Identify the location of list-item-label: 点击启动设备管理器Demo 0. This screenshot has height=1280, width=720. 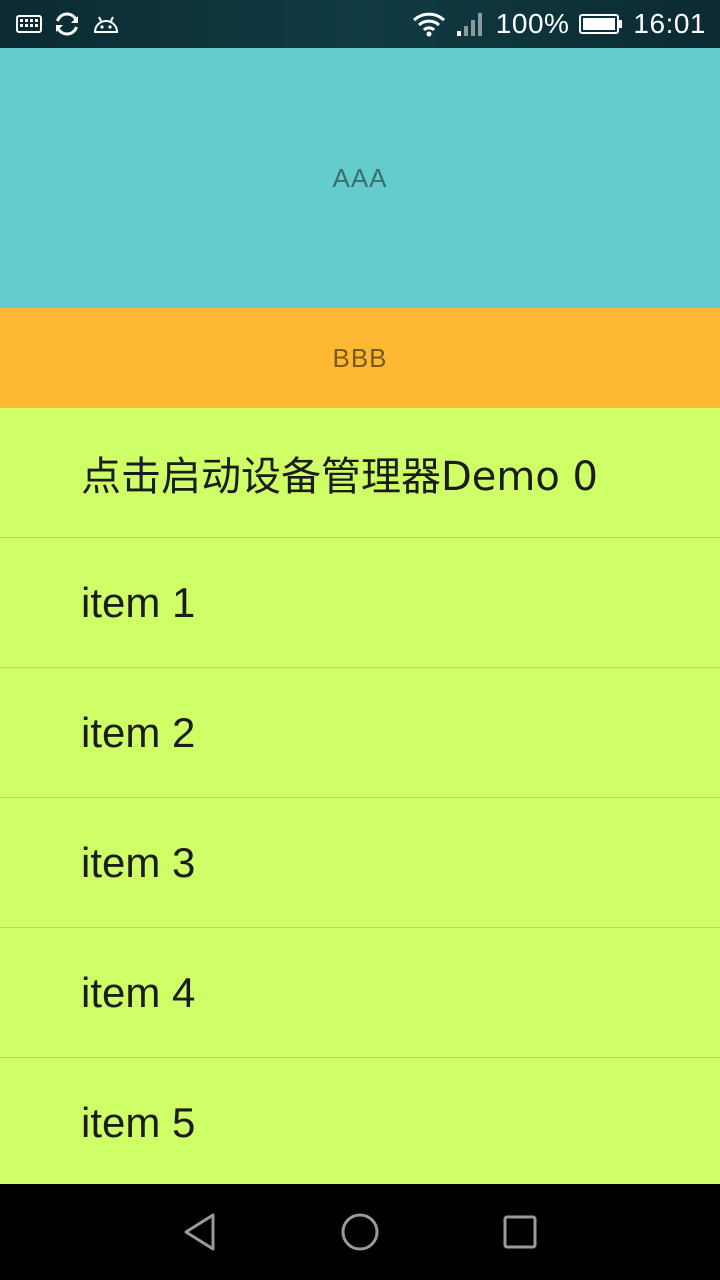
(340, 476).